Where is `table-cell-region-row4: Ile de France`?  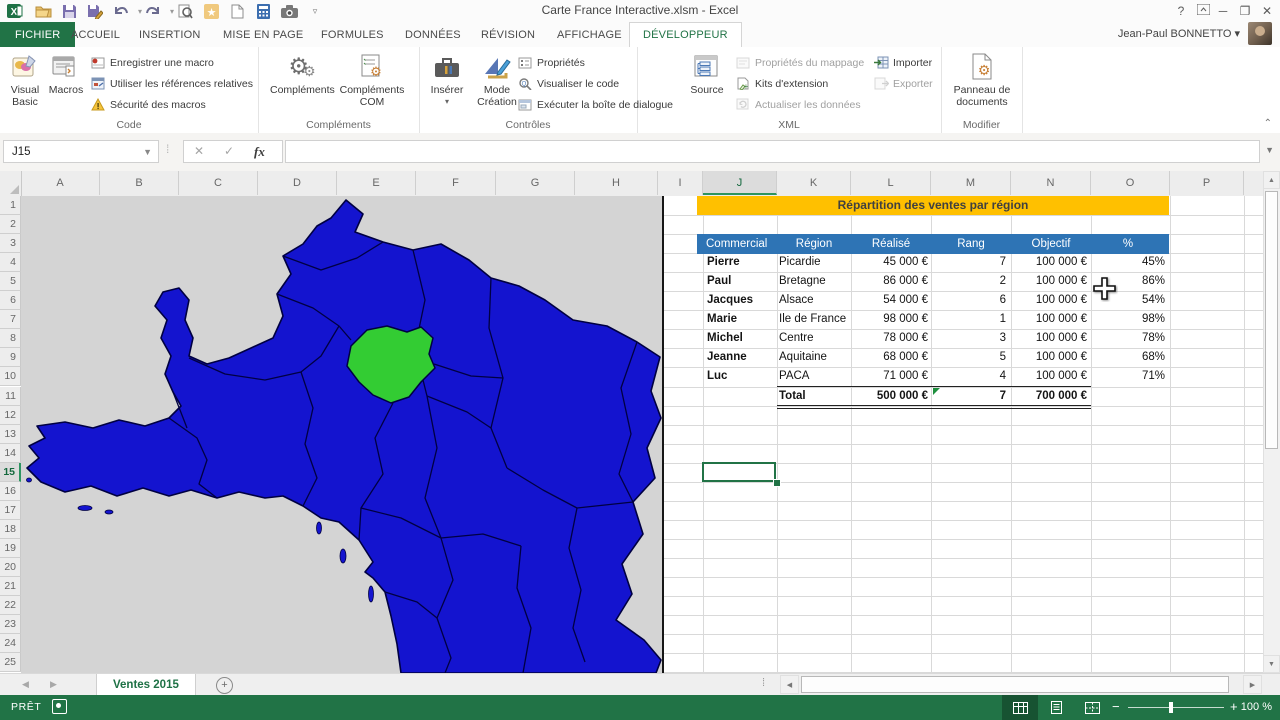 table-cell-region-row4: Ile de France is located at coordinates (814, 319).